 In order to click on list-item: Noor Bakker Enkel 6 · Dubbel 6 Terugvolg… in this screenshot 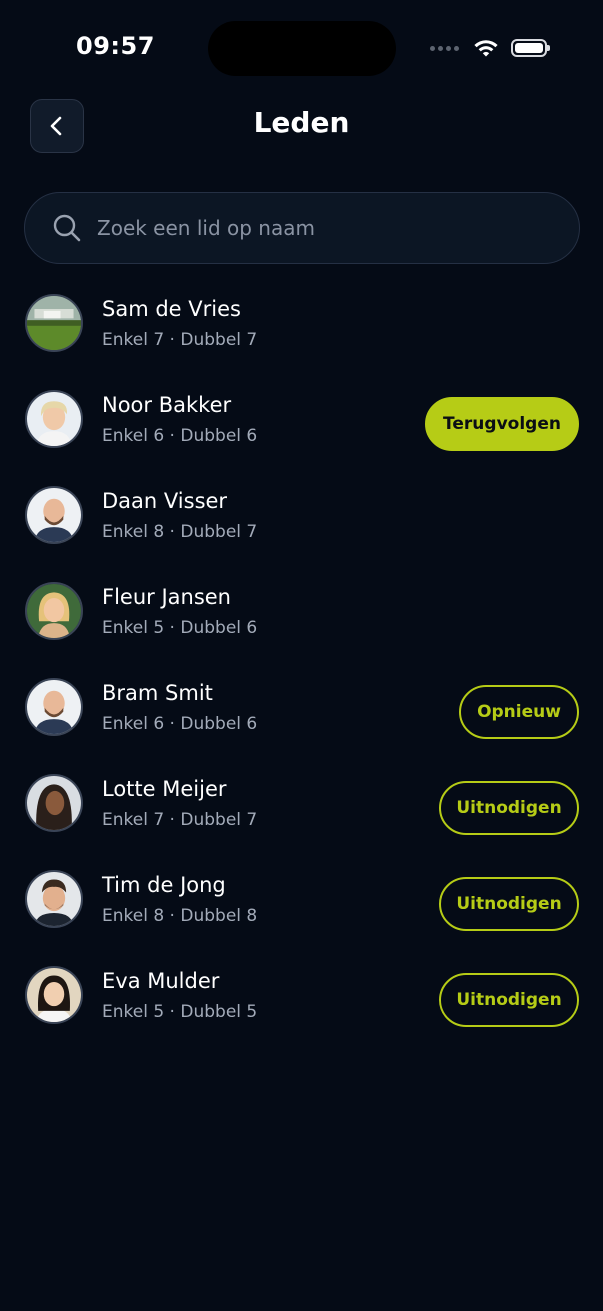, I will do `click(301, 436)`.